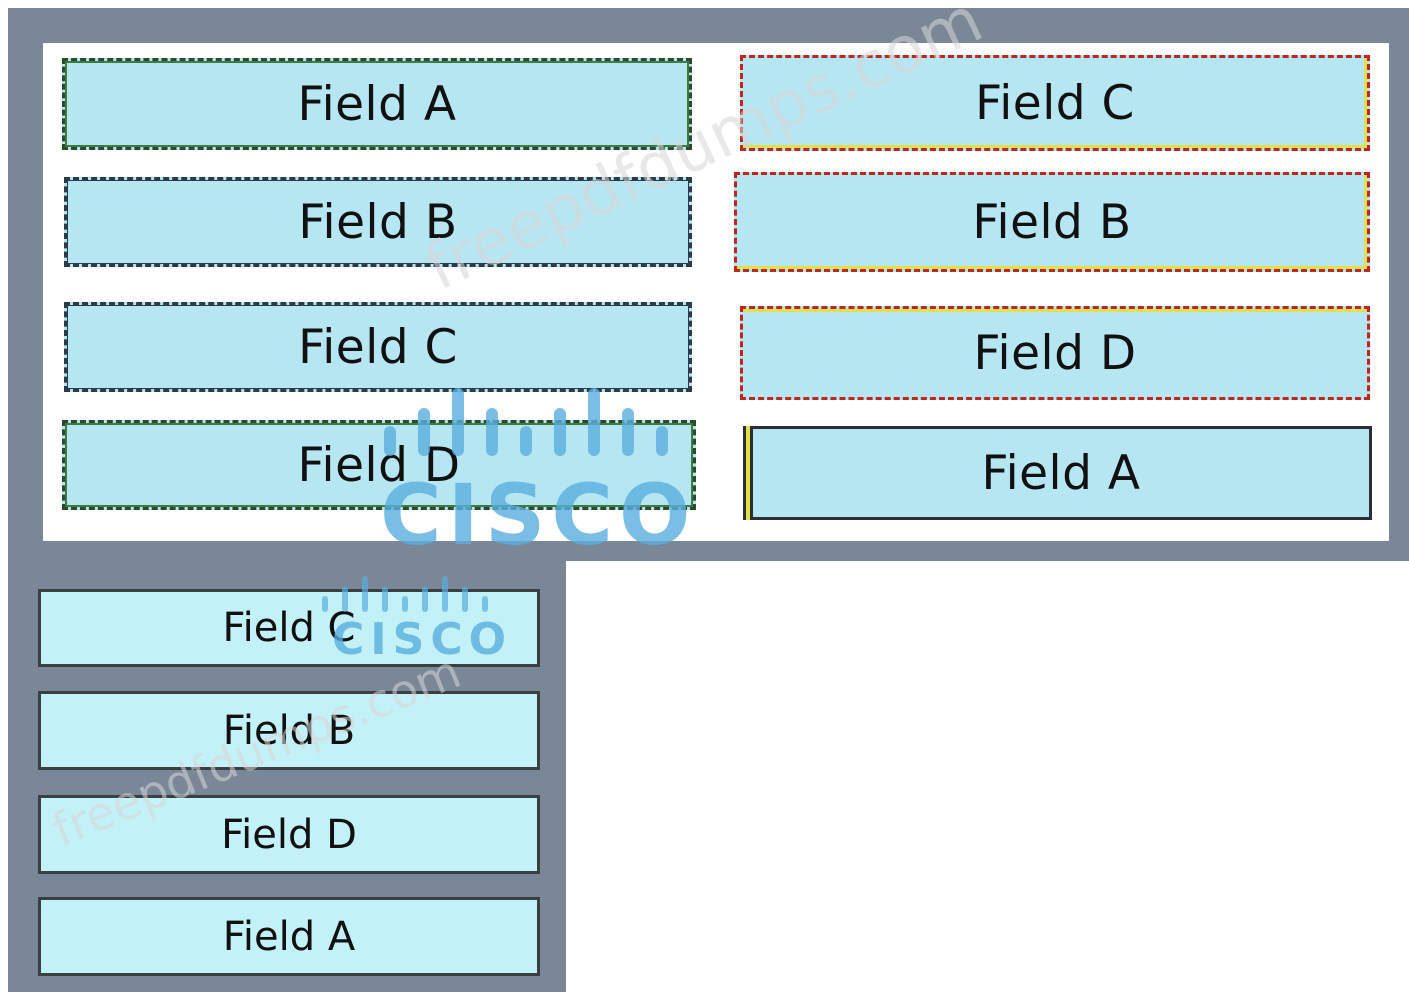  I want to click on draggable-field-b: Field B, so click(378, 222).